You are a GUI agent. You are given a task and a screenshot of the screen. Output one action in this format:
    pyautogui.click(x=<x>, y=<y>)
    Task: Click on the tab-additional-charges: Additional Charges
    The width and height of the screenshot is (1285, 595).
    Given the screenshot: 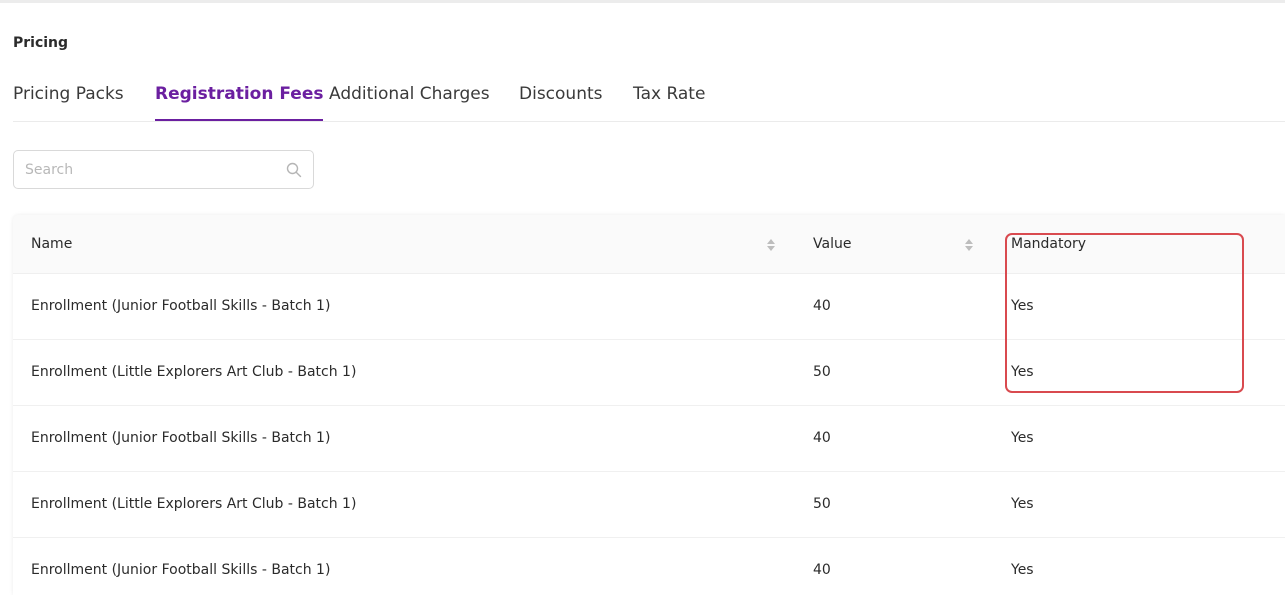 What is the action you would take?
    pyautogui.click(x=409, y=102)
    